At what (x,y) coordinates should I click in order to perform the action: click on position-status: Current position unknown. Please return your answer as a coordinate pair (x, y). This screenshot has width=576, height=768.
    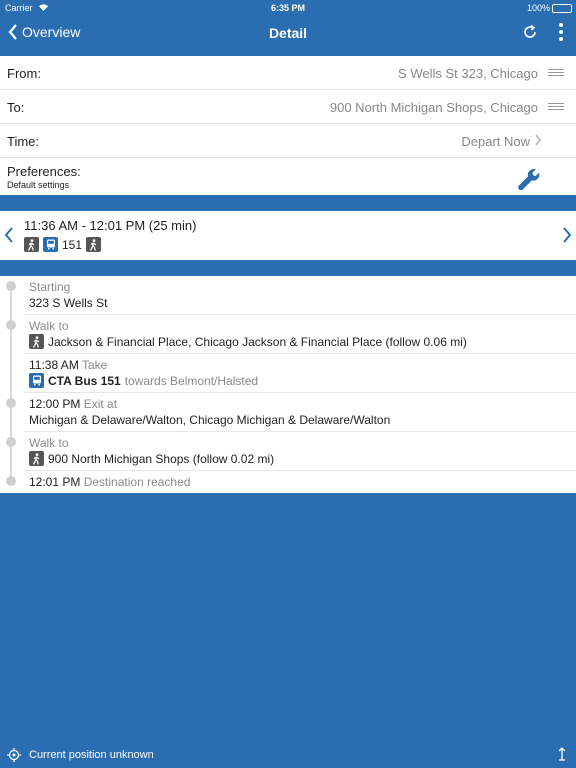
    Looking at the image, I should click on (91, 755).